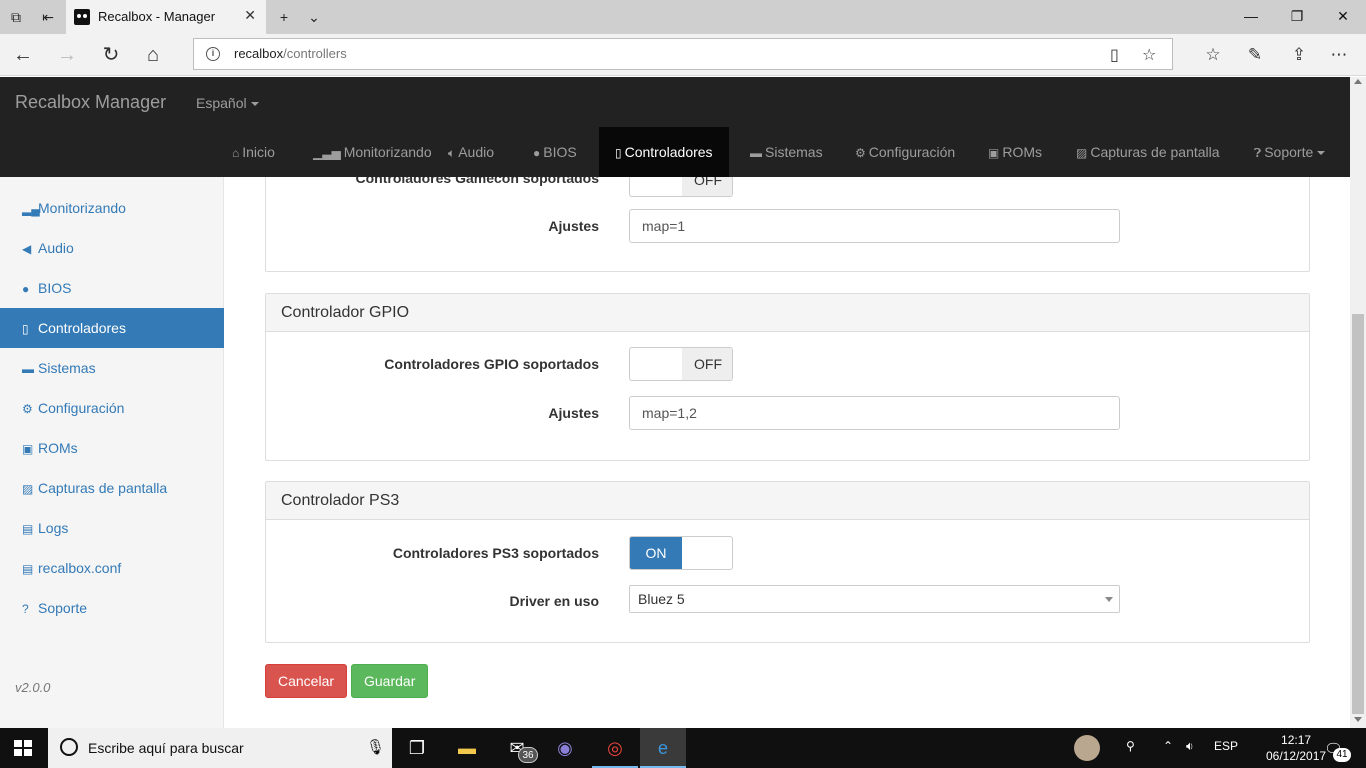 This screenshot has width=1366, height=768. Describe the element at coordinates (1255, 55) in the screenshot. I see `web-note-icon: ✎` at that location.